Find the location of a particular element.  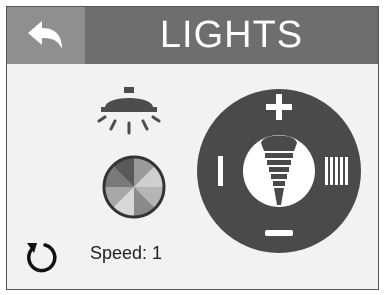

back-arrow-icon is located at coordinates (45, 34).